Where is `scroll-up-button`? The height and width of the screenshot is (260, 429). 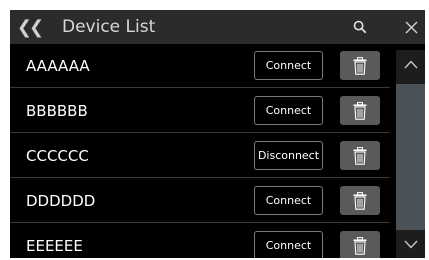 scroll-up-button is located at coordinates (410, 64).